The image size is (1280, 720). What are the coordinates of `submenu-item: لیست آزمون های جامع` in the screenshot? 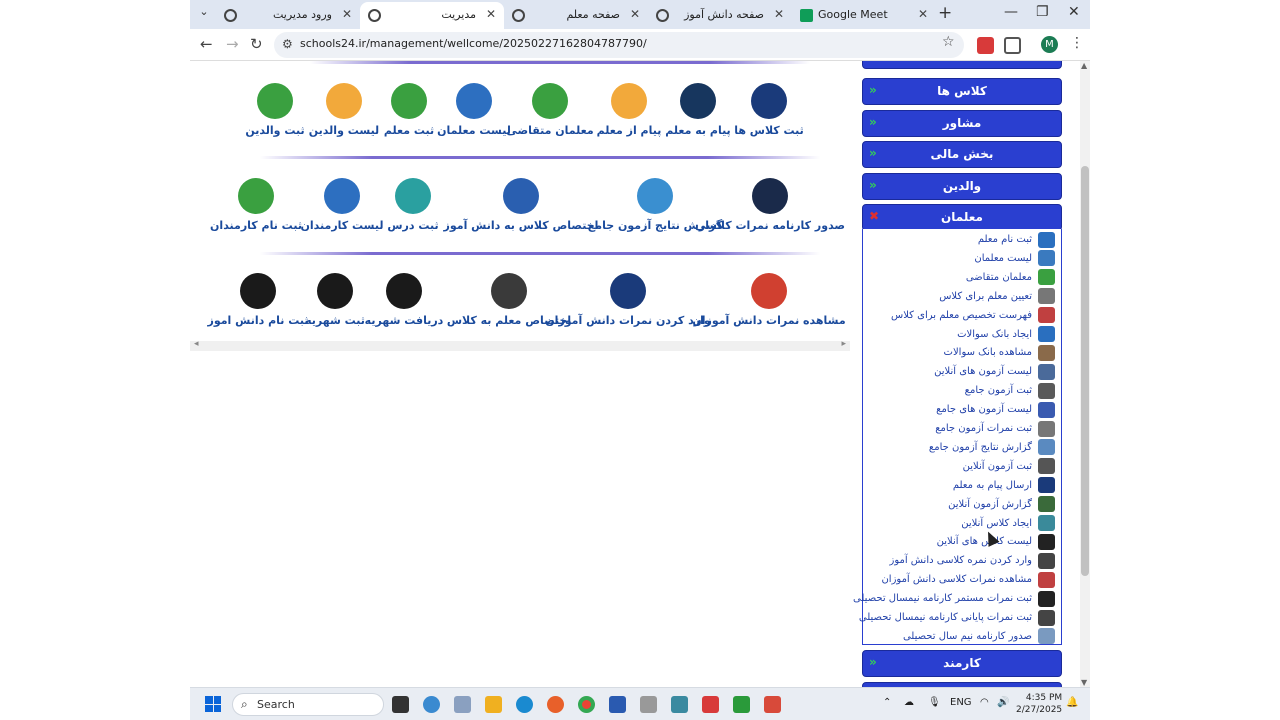 It's located at (995, 409).